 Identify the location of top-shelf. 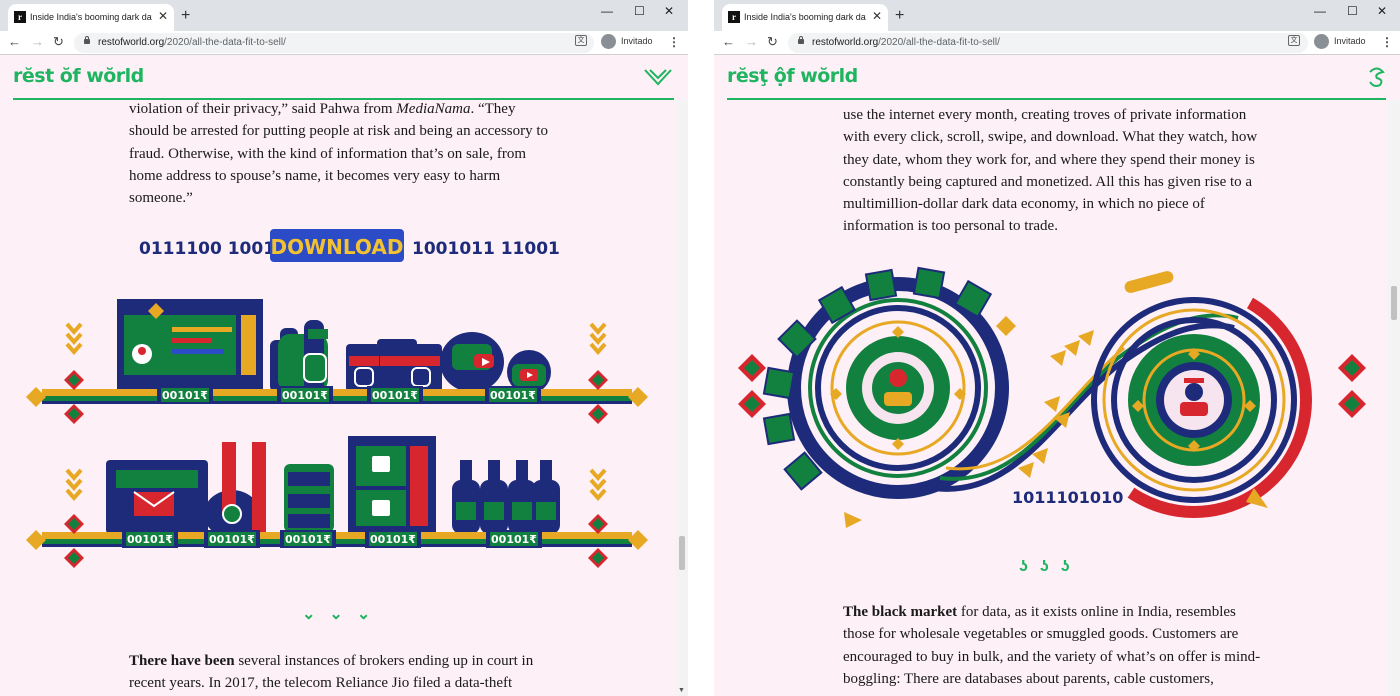
(337, 392).